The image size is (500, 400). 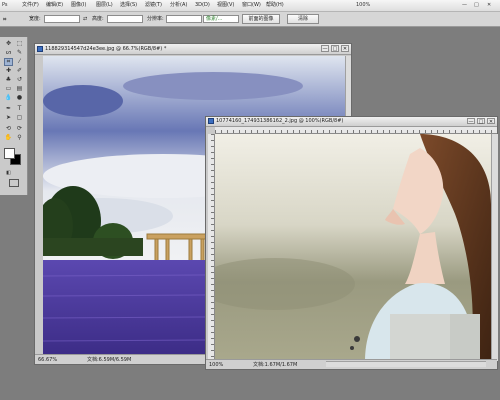 I want to click on shape-tool-icon: ▢, so click(x=19, y=118).